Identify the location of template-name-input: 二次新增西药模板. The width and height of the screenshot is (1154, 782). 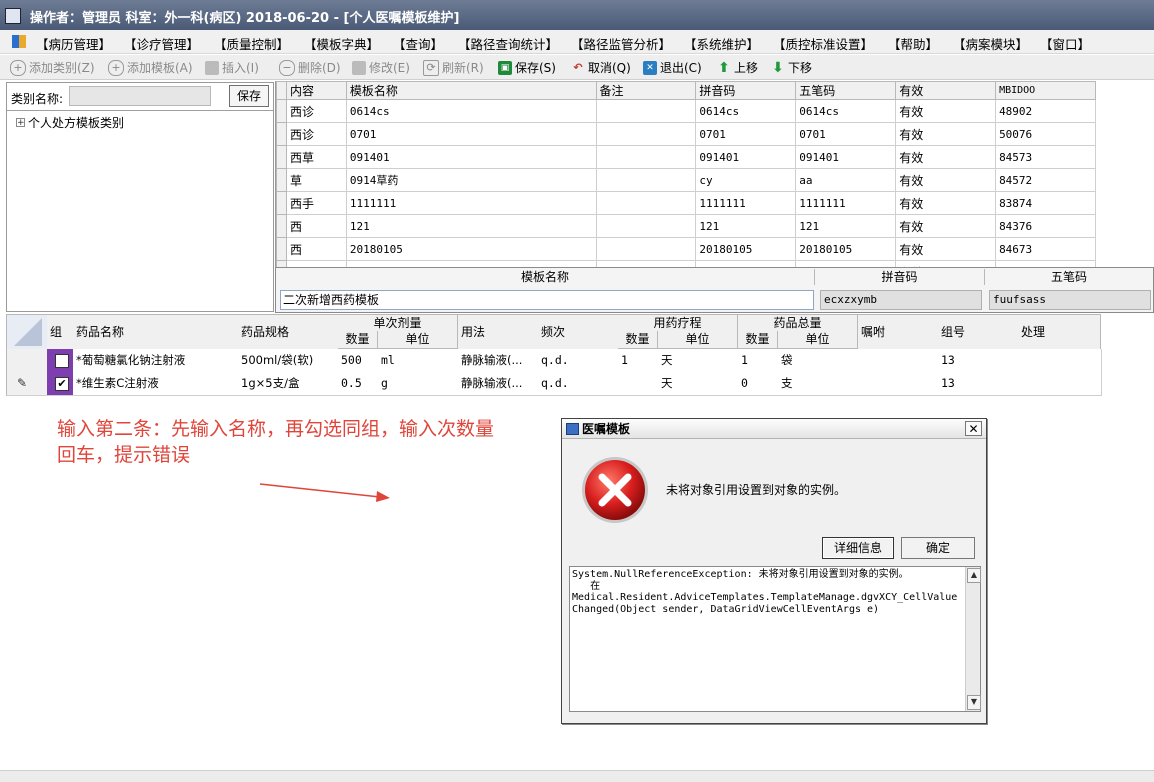
(547, 300).